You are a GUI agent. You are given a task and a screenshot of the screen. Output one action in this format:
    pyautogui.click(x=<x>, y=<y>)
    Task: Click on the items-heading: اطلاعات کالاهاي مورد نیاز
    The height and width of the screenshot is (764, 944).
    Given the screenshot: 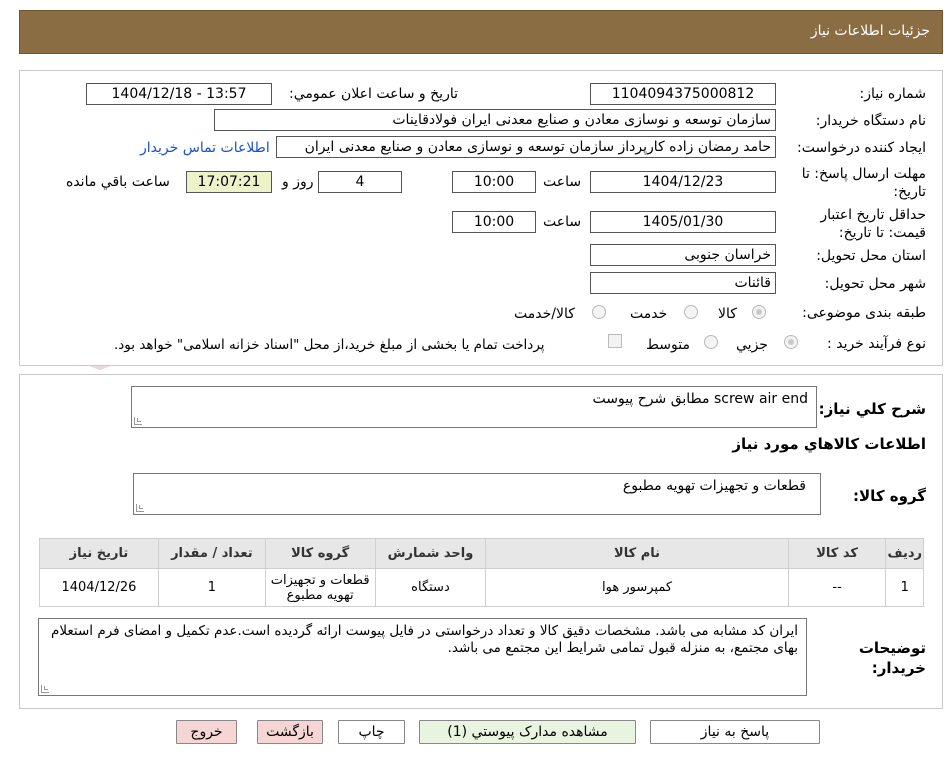 What is the action you would take?
    pyautogui.click(x=829, y=444)
    